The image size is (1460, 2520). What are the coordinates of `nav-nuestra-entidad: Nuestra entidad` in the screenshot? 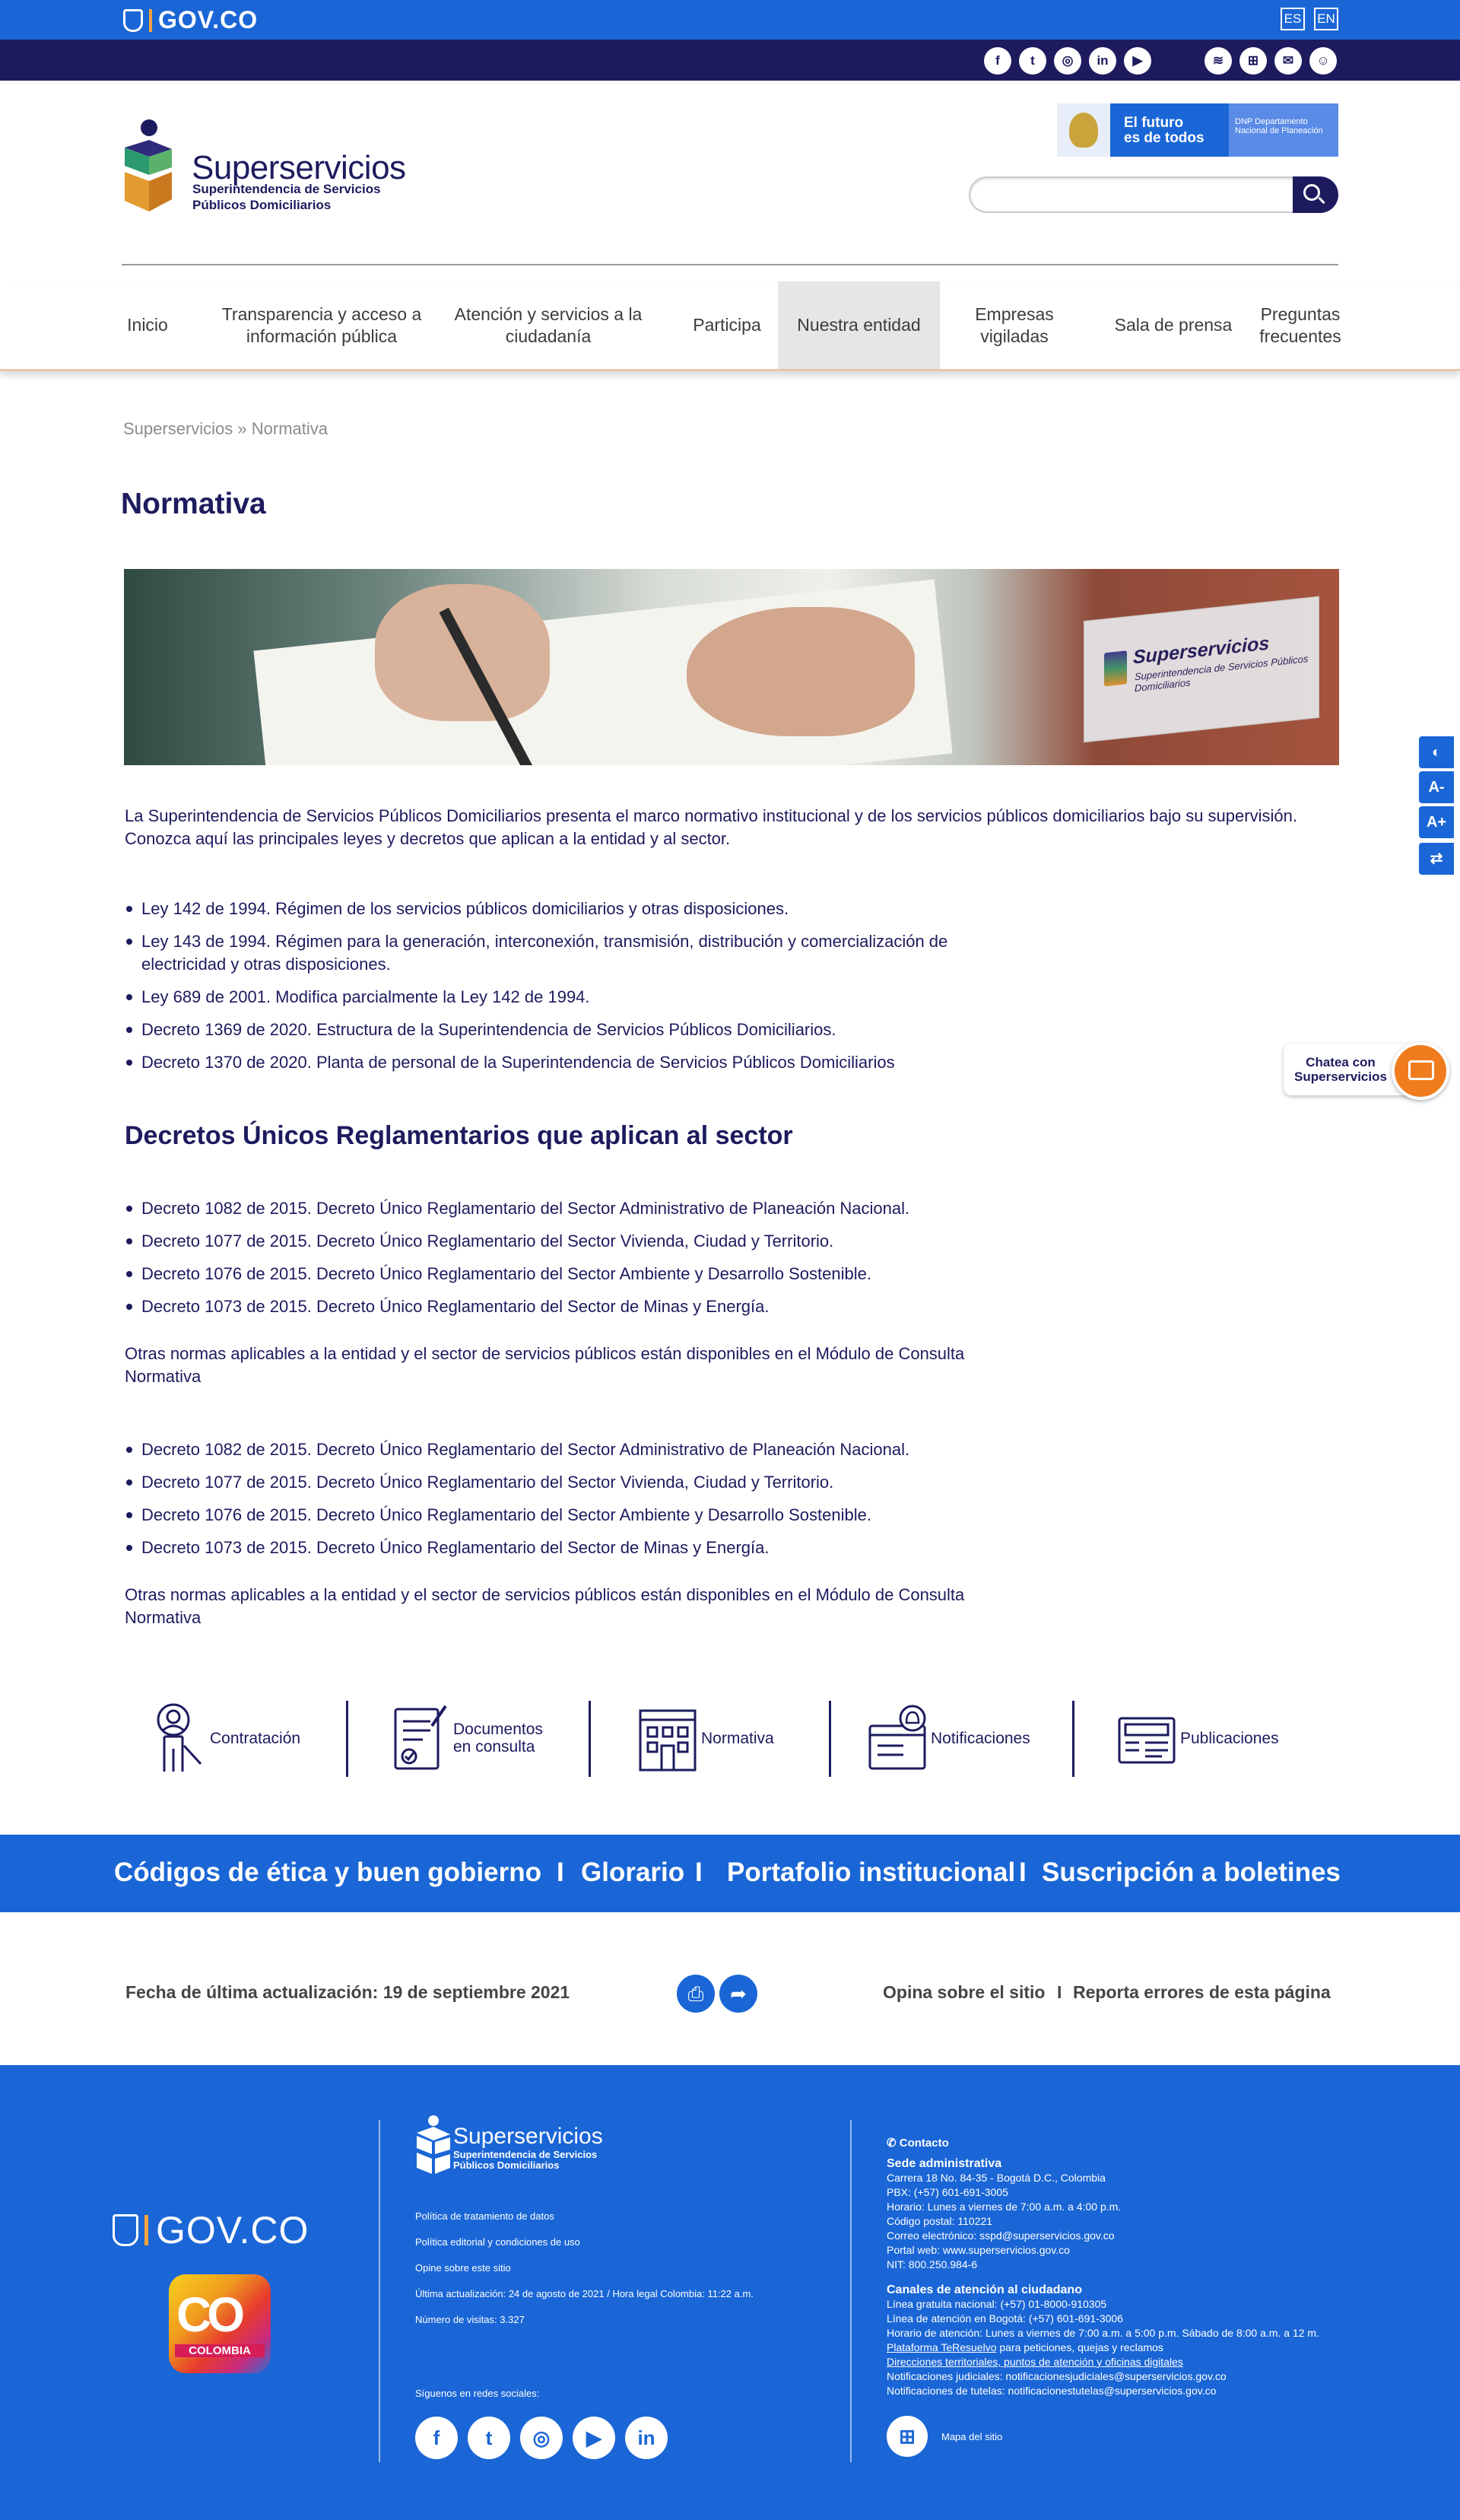 It's located at (859, 325).